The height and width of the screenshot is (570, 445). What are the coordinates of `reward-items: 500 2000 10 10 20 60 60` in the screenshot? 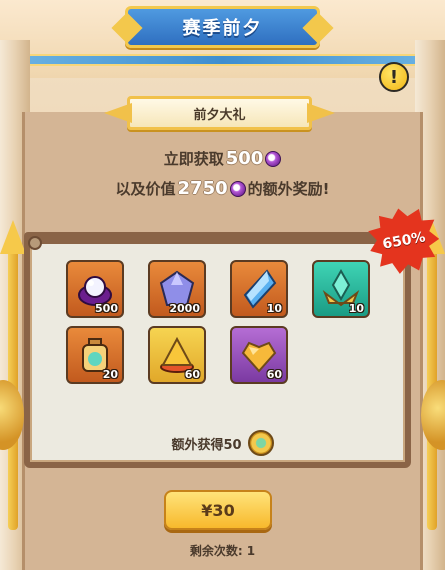 It's located at (218, 322).